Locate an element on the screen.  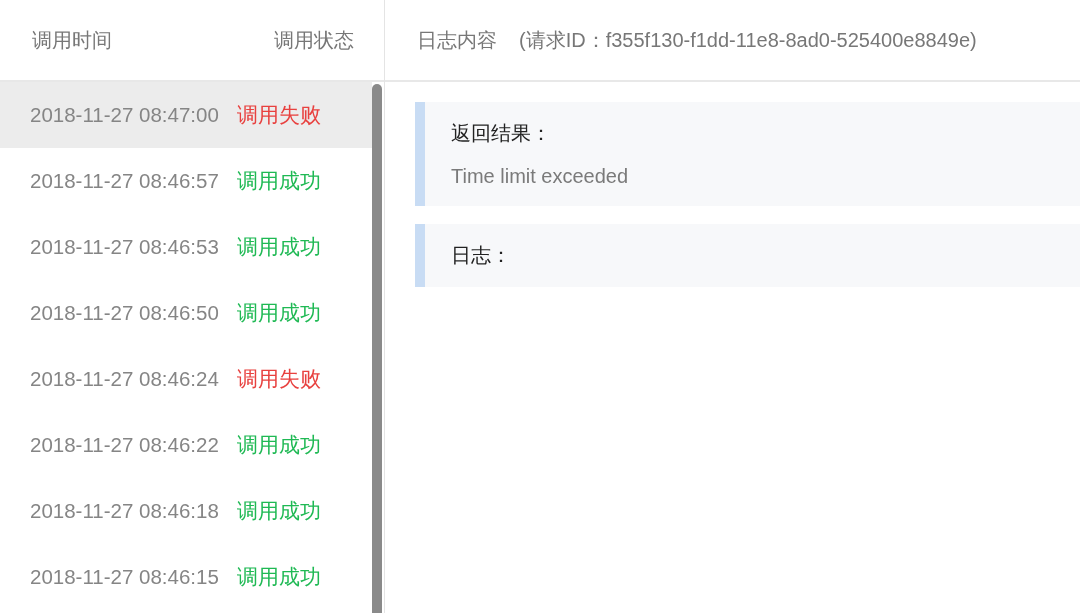
call-time: 2018-11-27 08:46:15 is located at coordinates (124, 577).